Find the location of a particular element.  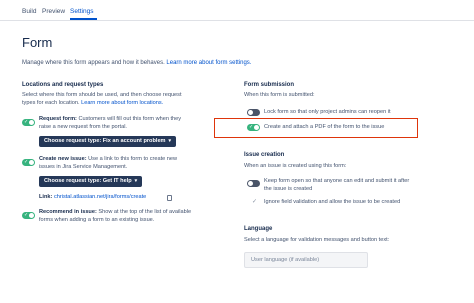

page-title: Form is located at coordinates (37, 42).